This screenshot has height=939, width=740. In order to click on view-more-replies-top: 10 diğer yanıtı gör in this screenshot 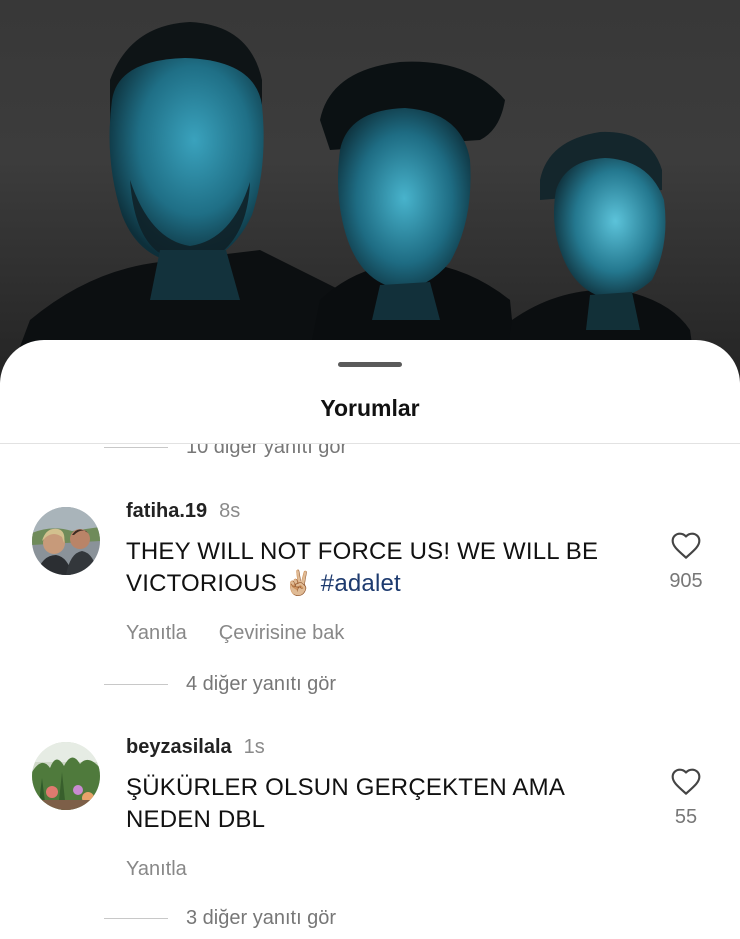, I will do `click(225, 451)`.